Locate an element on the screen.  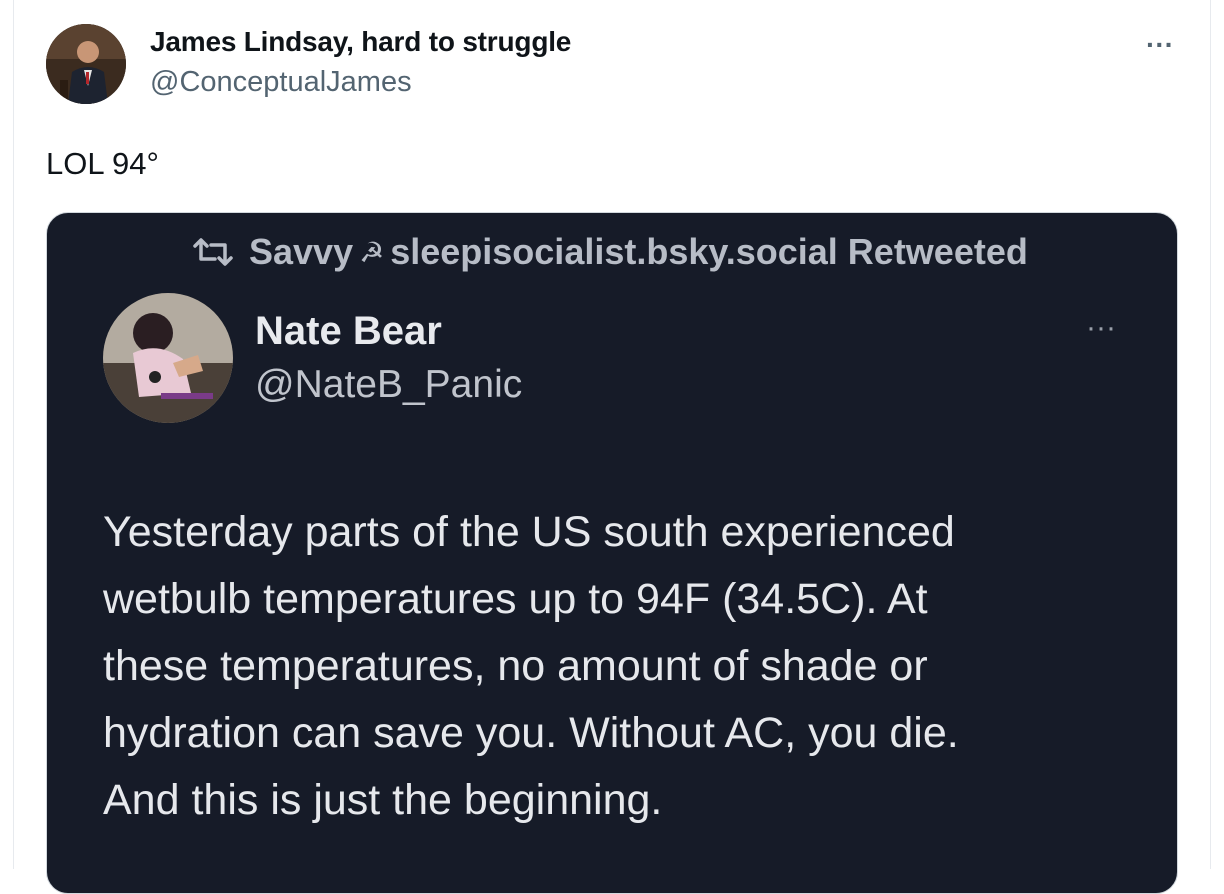
user-avatar-photo-quoted is located at coordinates (168, 358).